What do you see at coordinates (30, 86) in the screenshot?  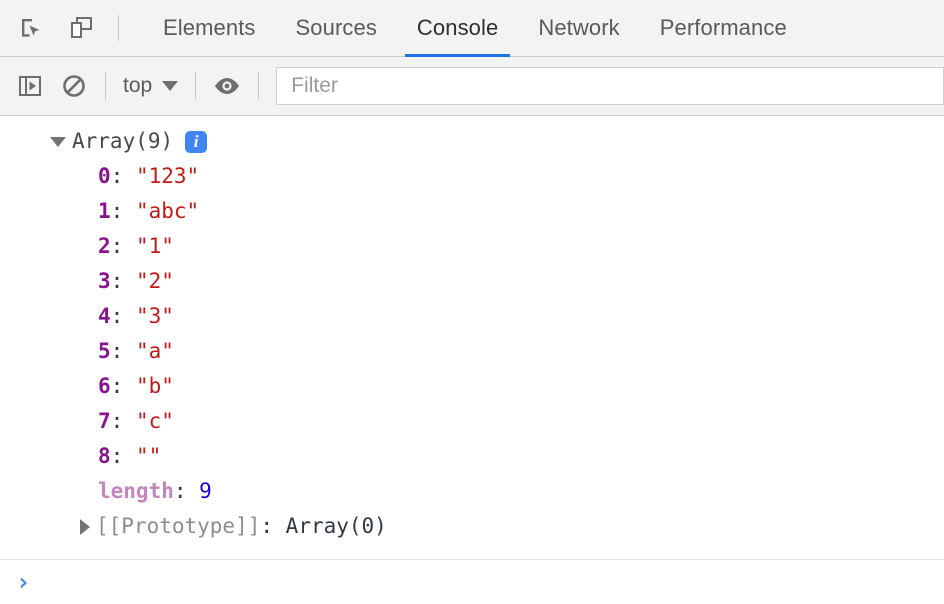 I see `console-sidebar-toggle-icon` at bounding box center [30, 86].